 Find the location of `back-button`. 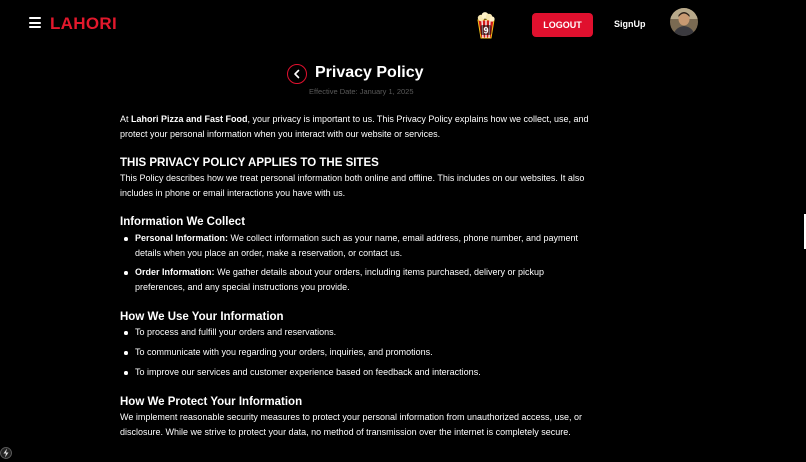

back-button is located at coordinates (297, 74).